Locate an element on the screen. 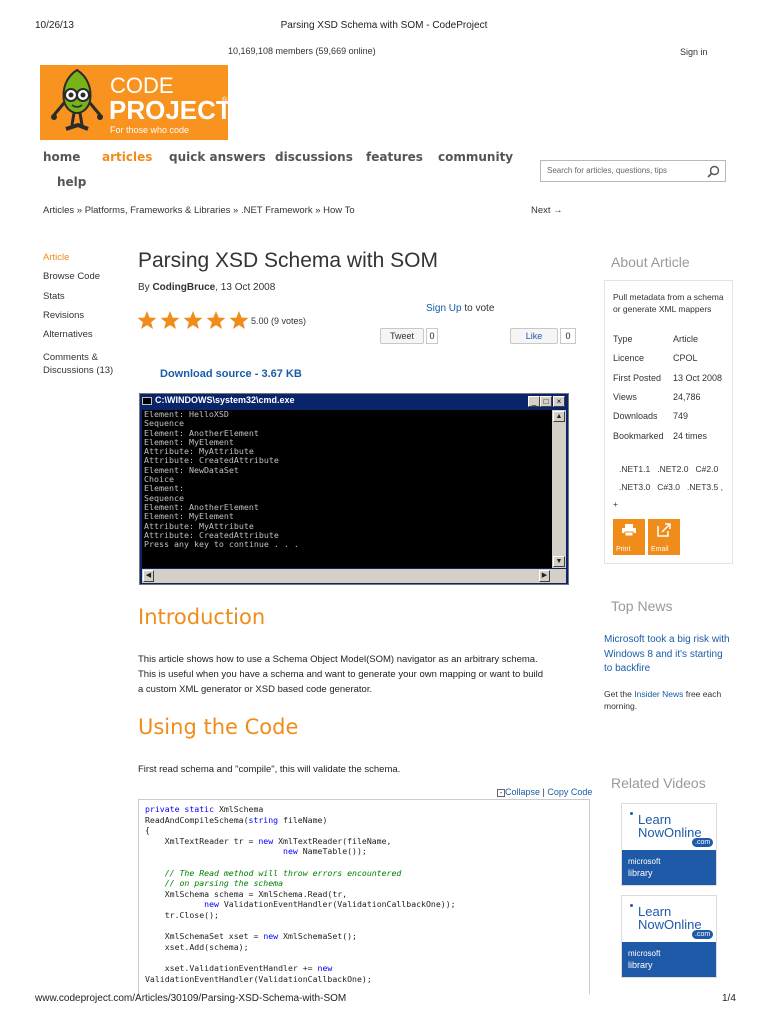 This screenshot has height=1024, width=768. collapse-icon: - is located at coordinates (501, 792).